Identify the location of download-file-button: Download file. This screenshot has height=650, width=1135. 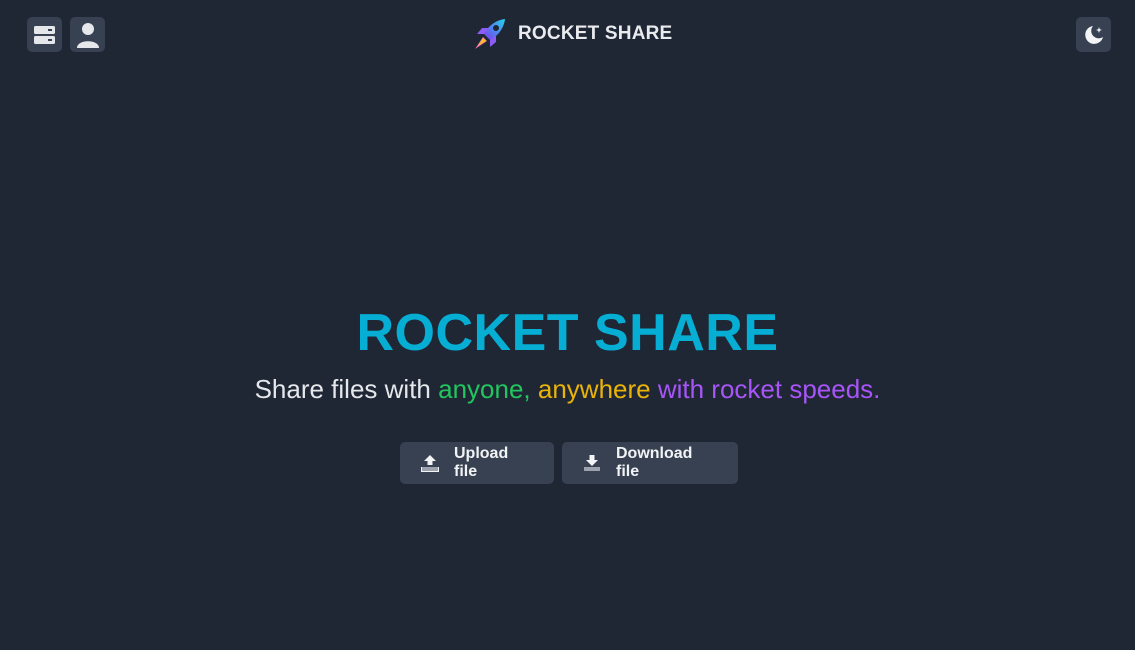
(650, 463).